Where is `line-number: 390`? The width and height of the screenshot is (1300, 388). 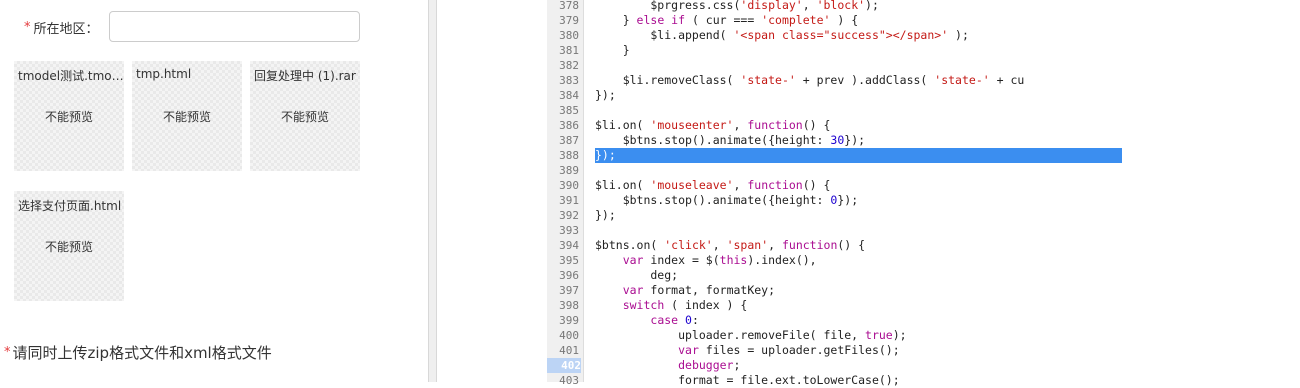
line-number: 390 is located at coordinates (563, 185).